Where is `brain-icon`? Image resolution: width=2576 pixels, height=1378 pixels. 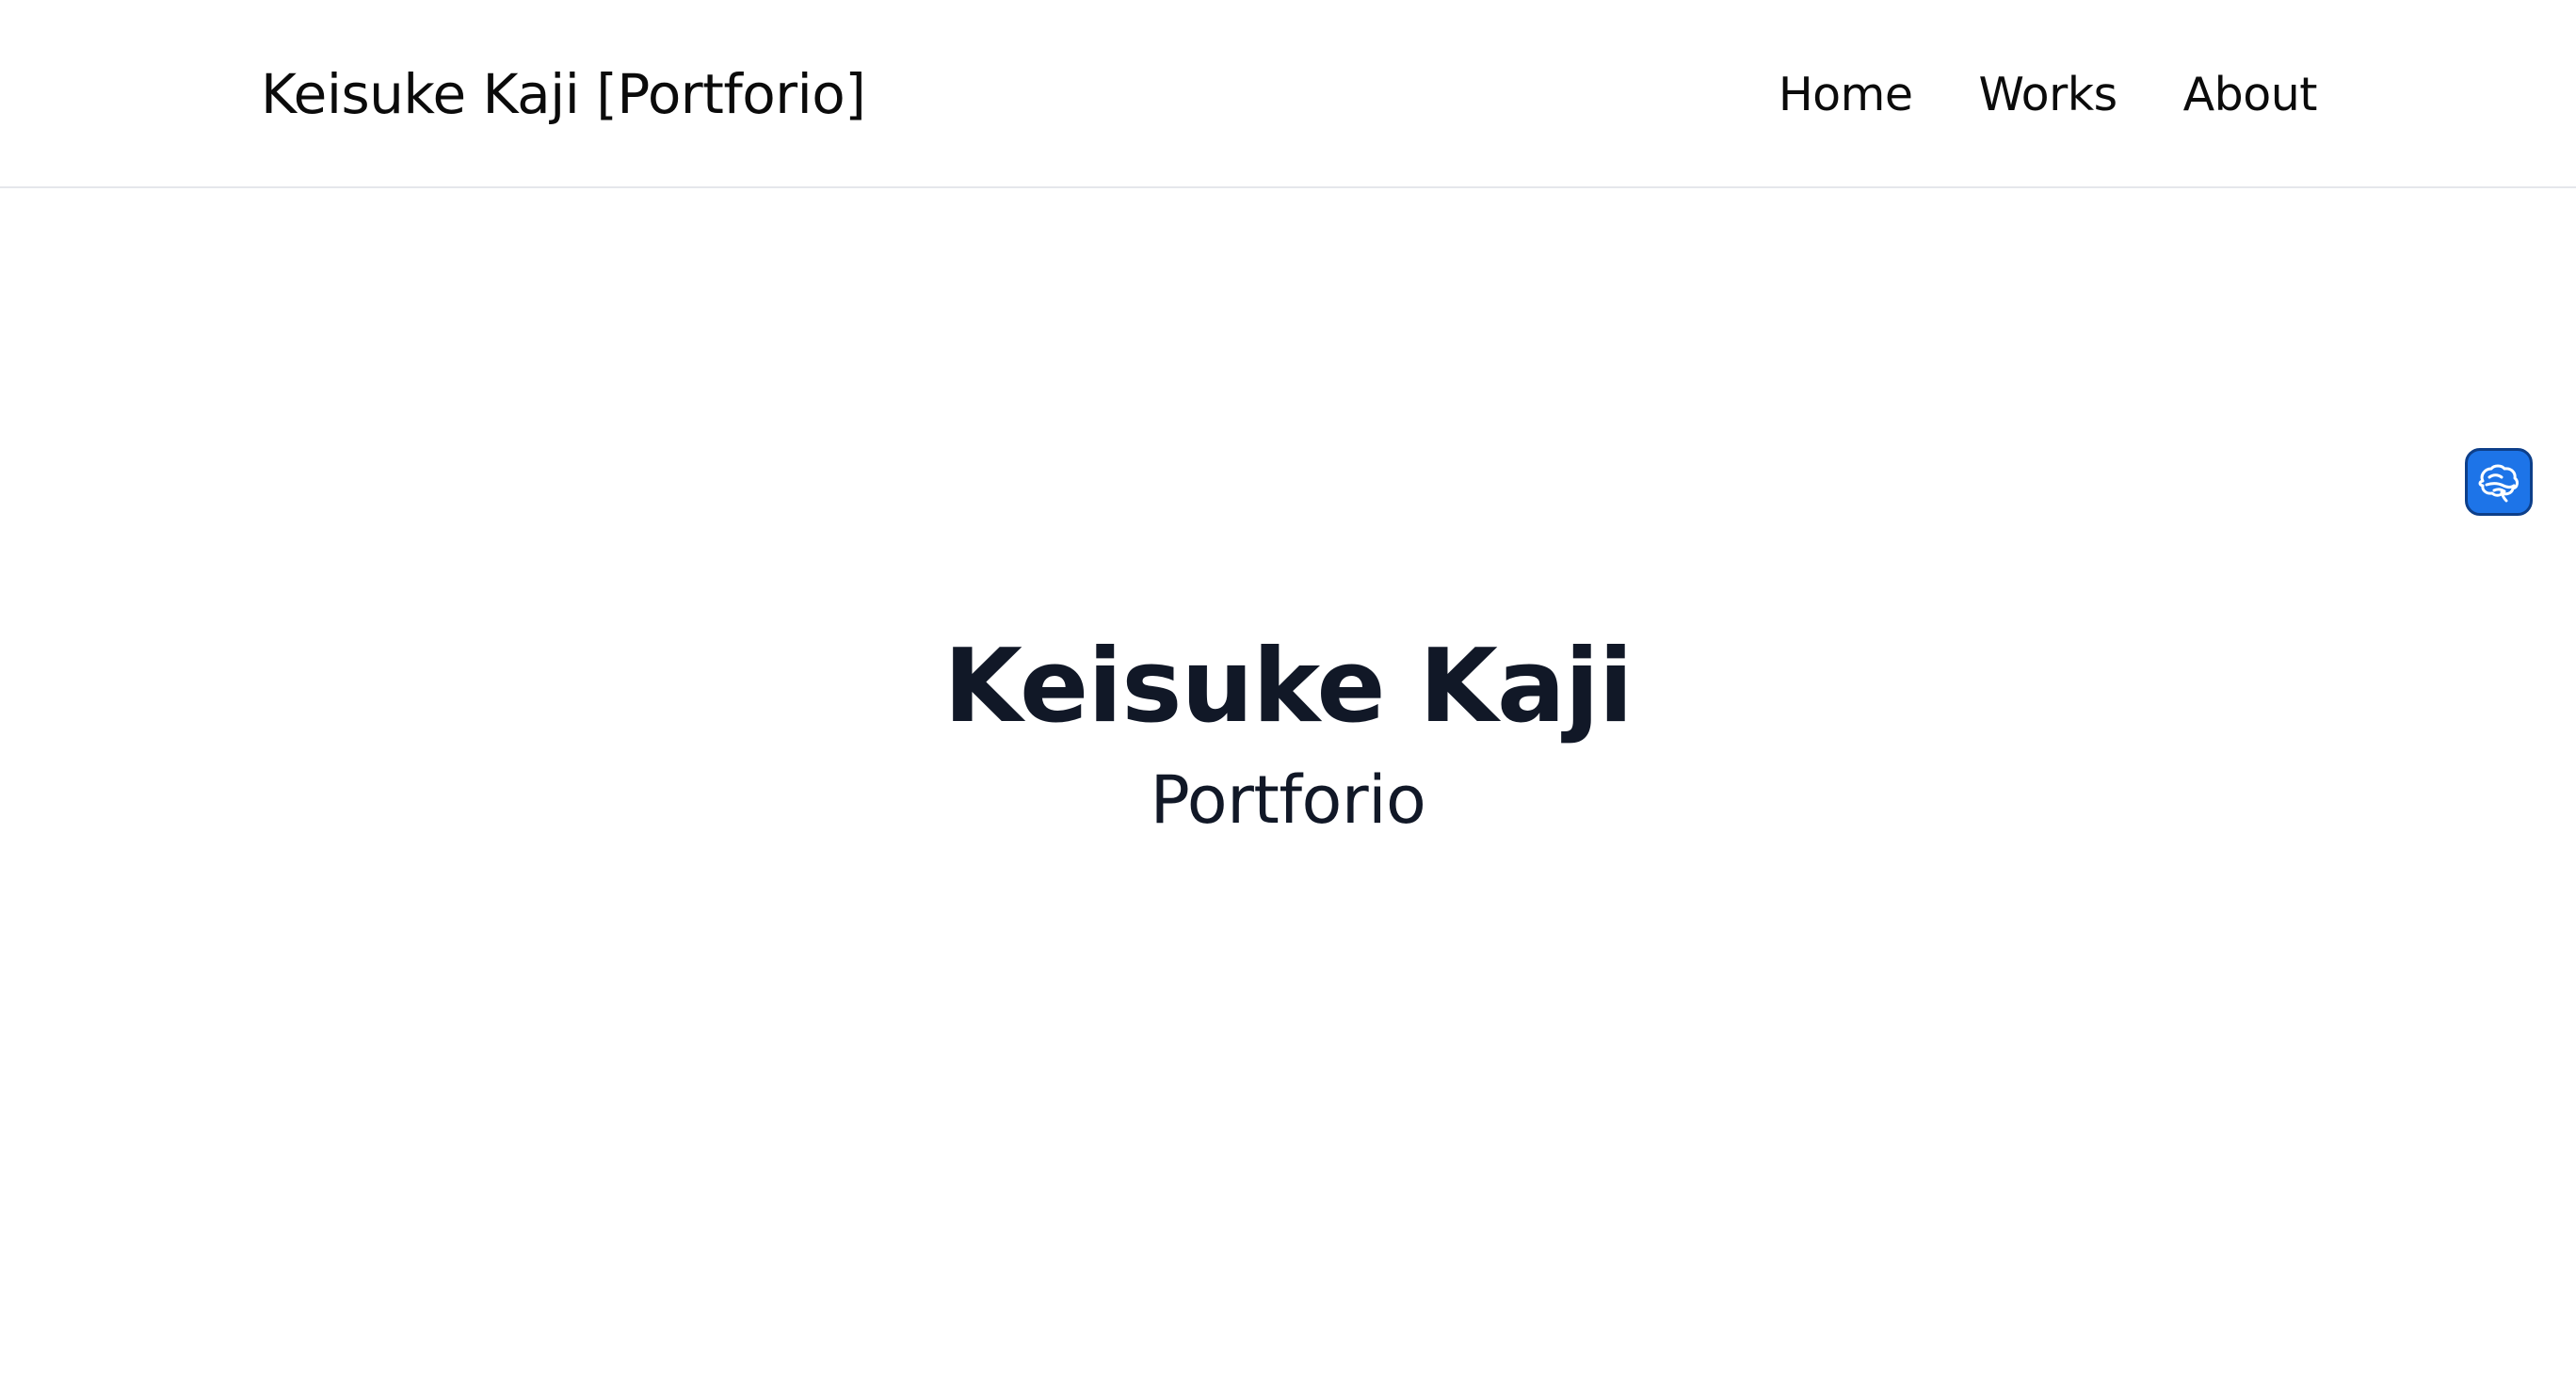
brain-icon is located at coordinates (2498, 483).